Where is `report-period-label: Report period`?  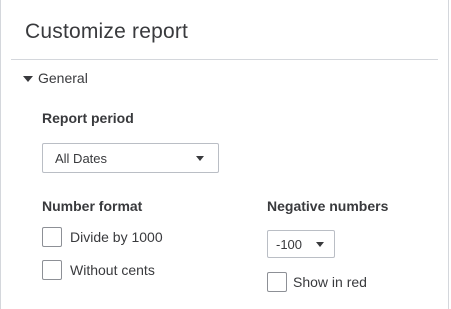
report-period-label: Report period is located at coordinates (88, 118).